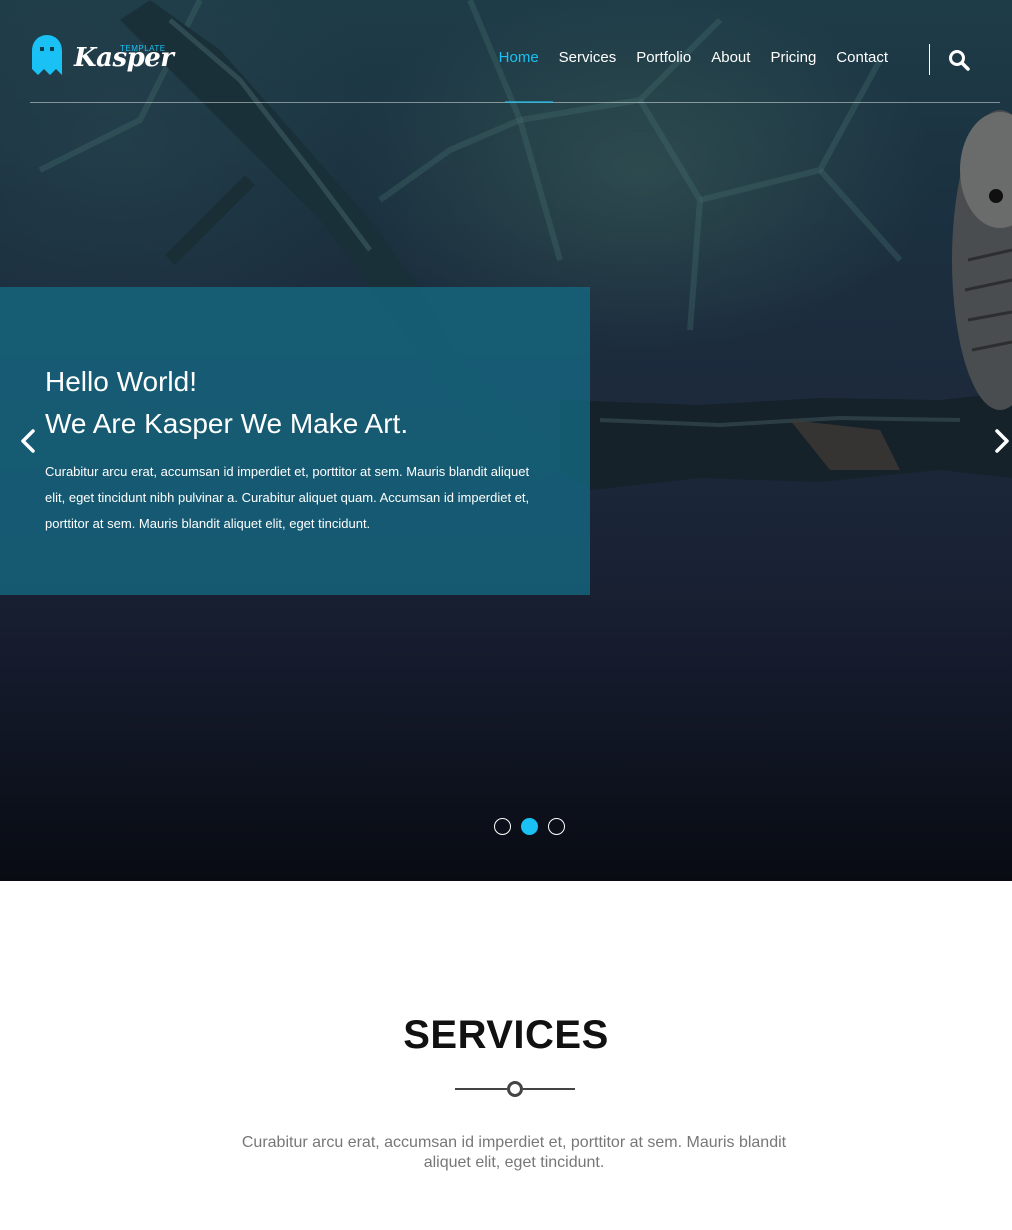 Image resolution: width=1012 pixels, height=1230 pixels. I want to click on deco-circle-icon, so click(515, 1089).